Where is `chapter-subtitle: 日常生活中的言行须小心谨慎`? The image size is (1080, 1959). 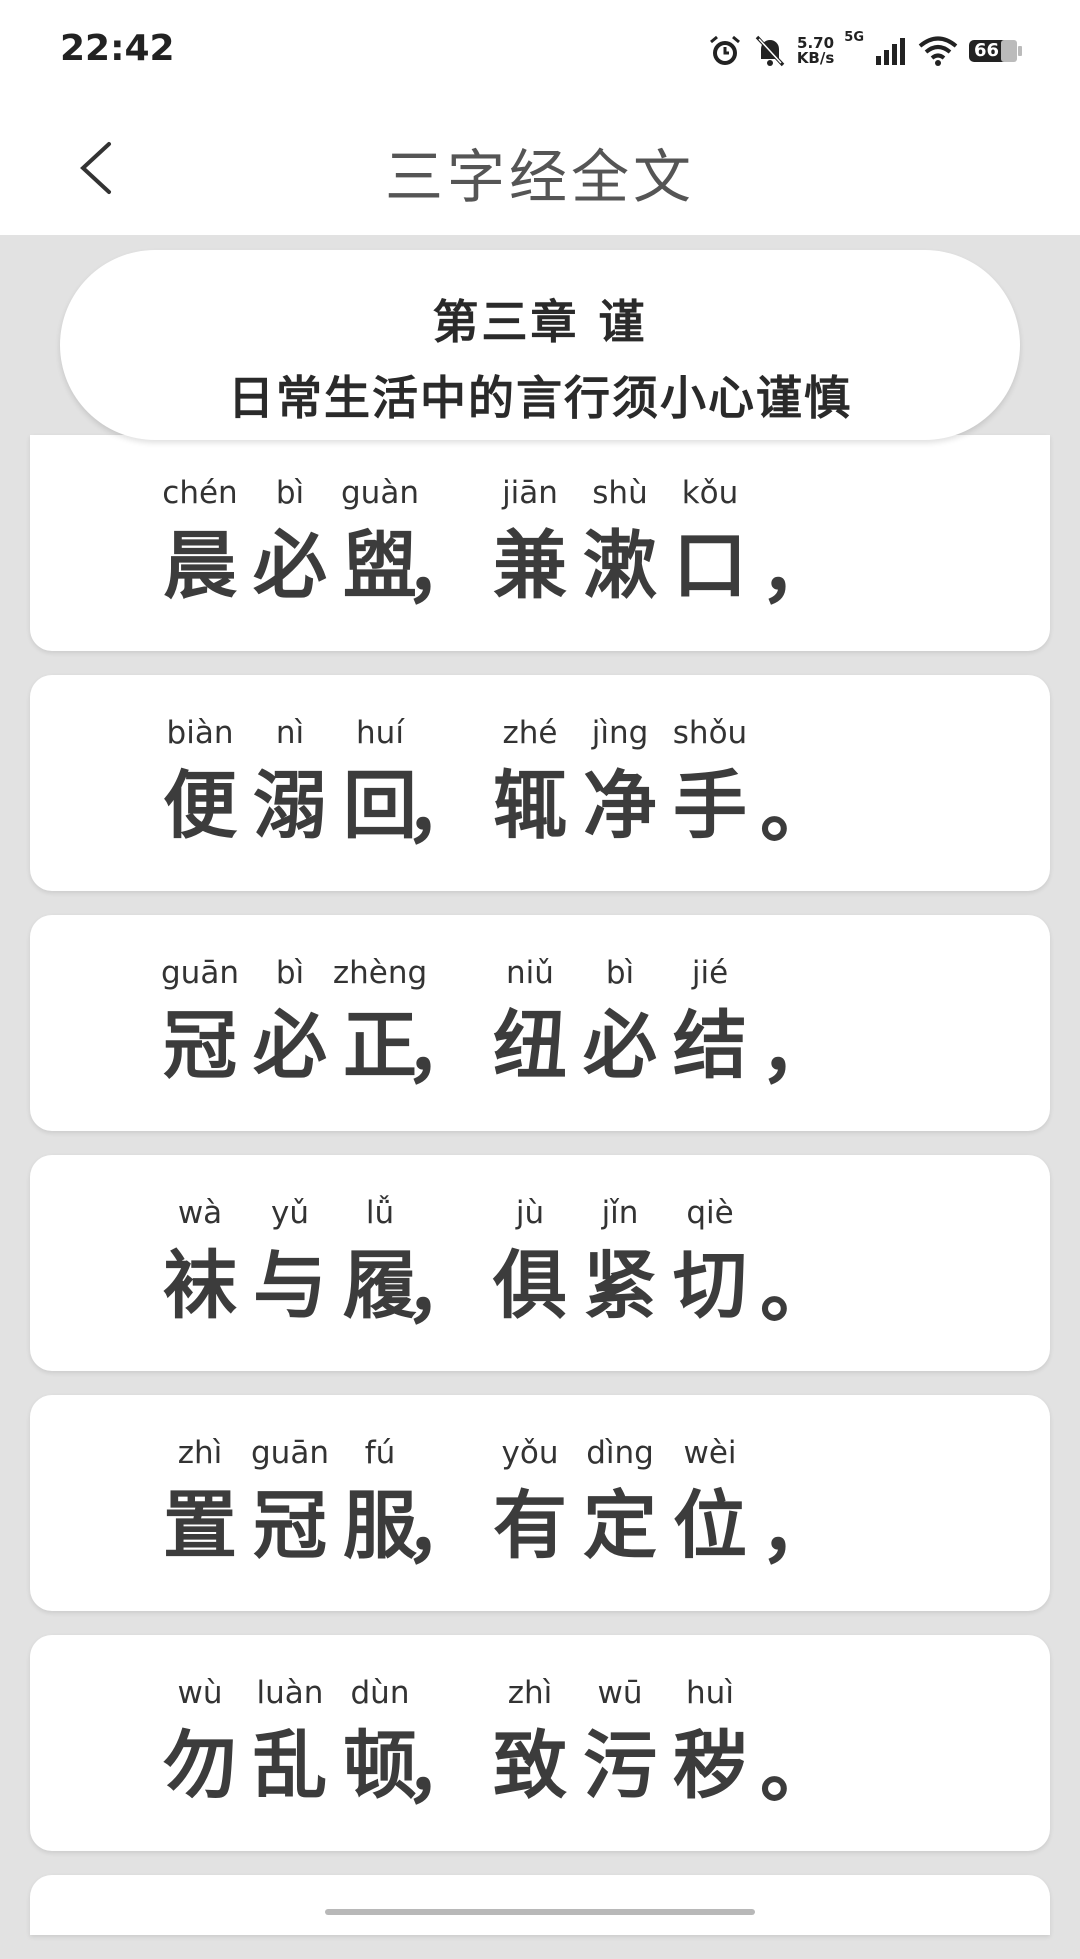
chapter-subtitle: 日常生活中的言行须小心谨慎 is located at coordinates (540, 398).